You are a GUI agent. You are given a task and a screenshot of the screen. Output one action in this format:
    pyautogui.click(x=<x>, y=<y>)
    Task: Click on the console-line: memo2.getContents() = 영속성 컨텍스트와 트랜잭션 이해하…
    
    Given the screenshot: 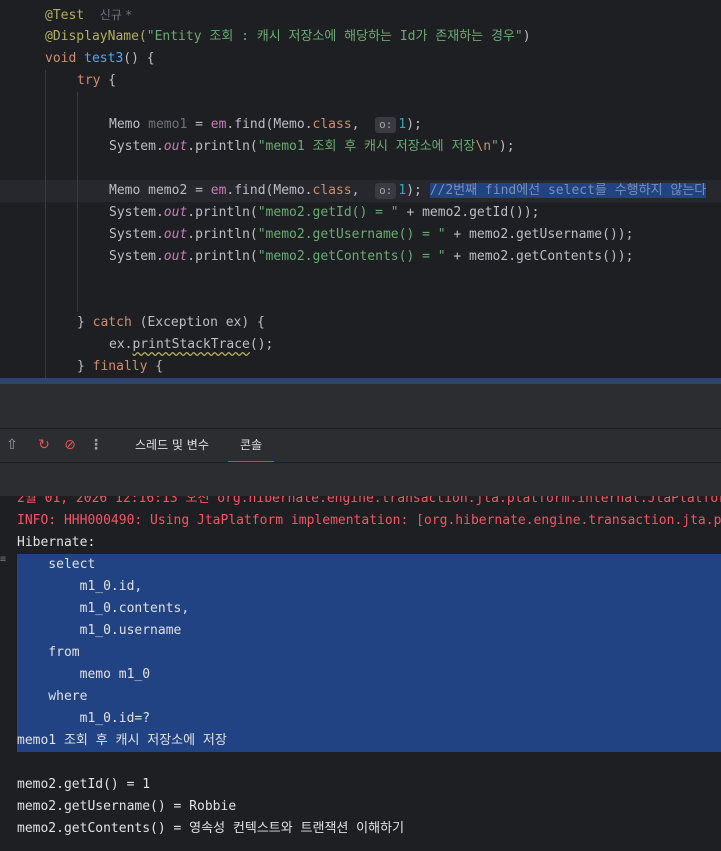 What is the action you would take?
    pyautogui.click(x=211, y=828)
    